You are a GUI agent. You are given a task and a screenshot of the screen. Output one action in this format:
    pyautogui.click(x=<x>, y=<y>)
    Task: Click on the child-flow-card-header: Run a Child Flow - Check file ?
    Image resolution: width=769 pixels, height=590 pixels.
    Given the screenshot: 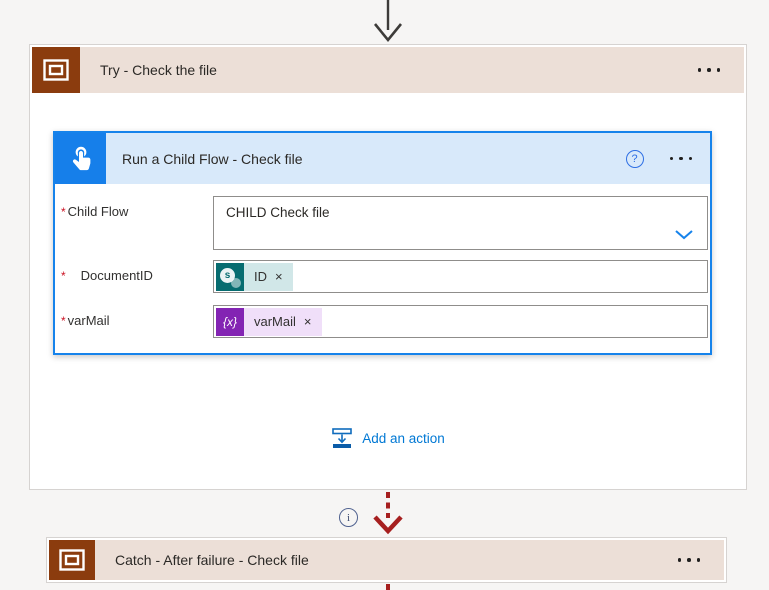 What is the action you would take?
    pyautogui.click(x=382, y=158)
    